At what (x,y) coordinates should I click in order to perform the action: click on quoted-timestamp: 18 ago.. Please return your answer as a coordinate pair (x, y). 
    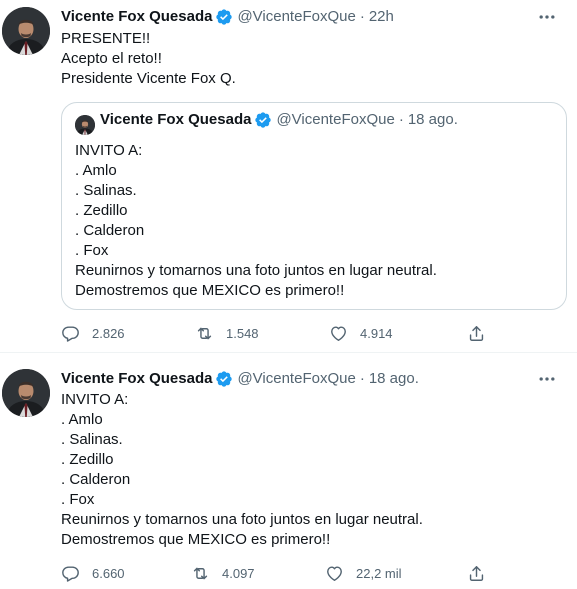
    Looking at the image, I should click on (432, 119).